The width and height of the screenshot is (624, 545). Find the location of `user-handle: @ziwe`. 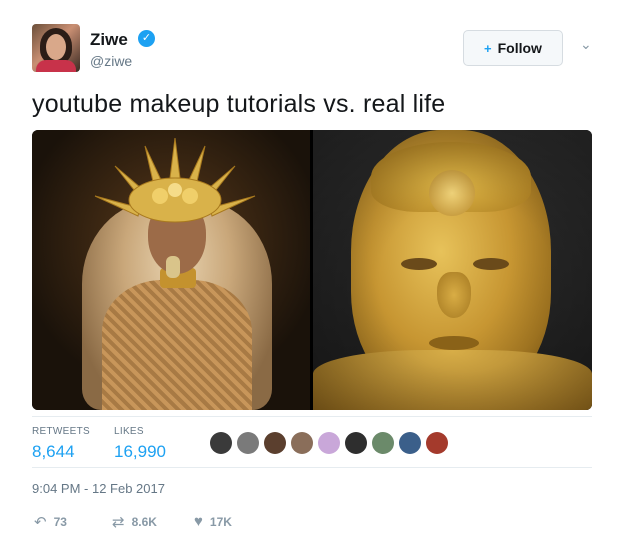

user-handle: @ziwe is located at coordinates (111, 61).